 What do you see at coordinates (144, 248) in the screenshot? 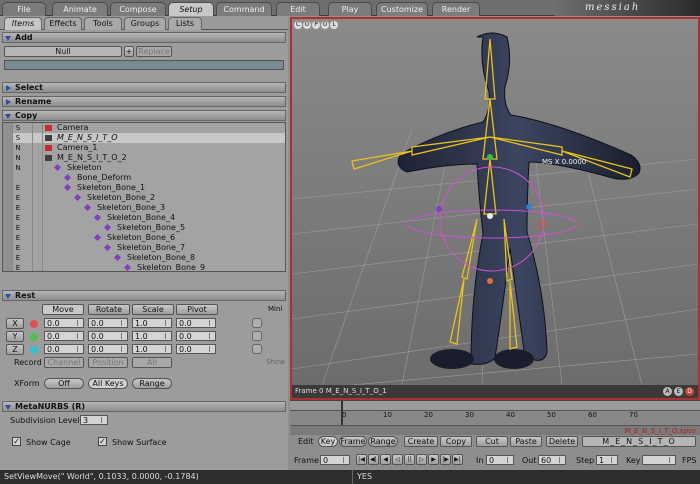
I see `tree-row: E Skeleton_Bone_7` at bounding box center [144, 248].